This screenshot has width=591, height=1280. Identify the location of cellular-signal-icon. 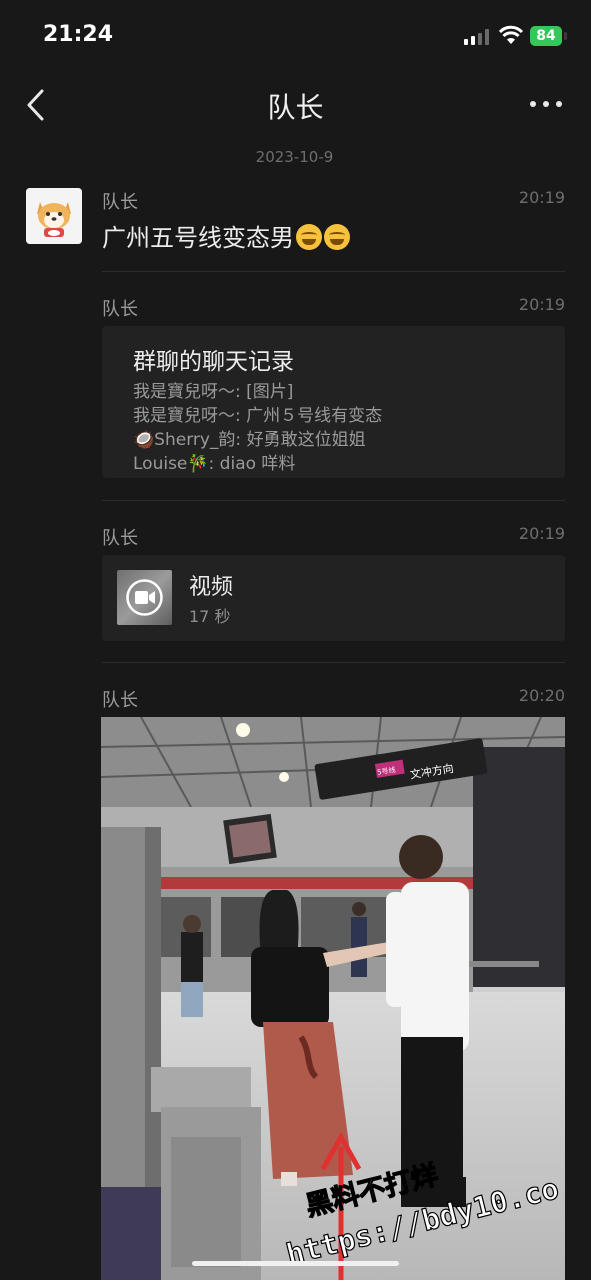
(477, 37).